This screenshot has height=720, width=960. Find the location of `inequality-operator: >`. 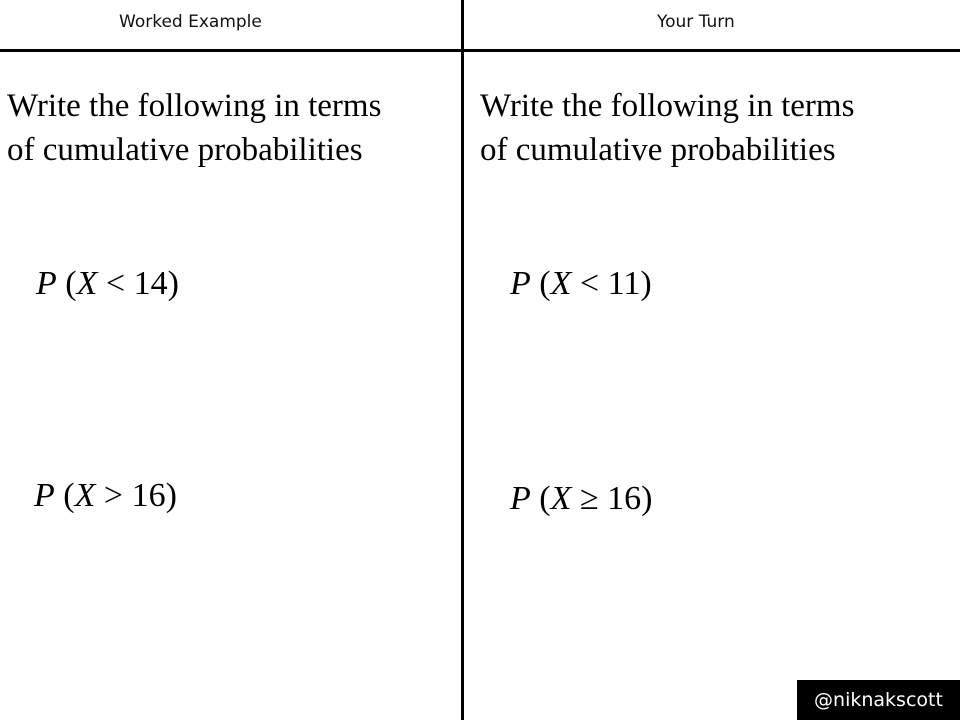

inequality-operator: > is located at coordinates (113, 495).